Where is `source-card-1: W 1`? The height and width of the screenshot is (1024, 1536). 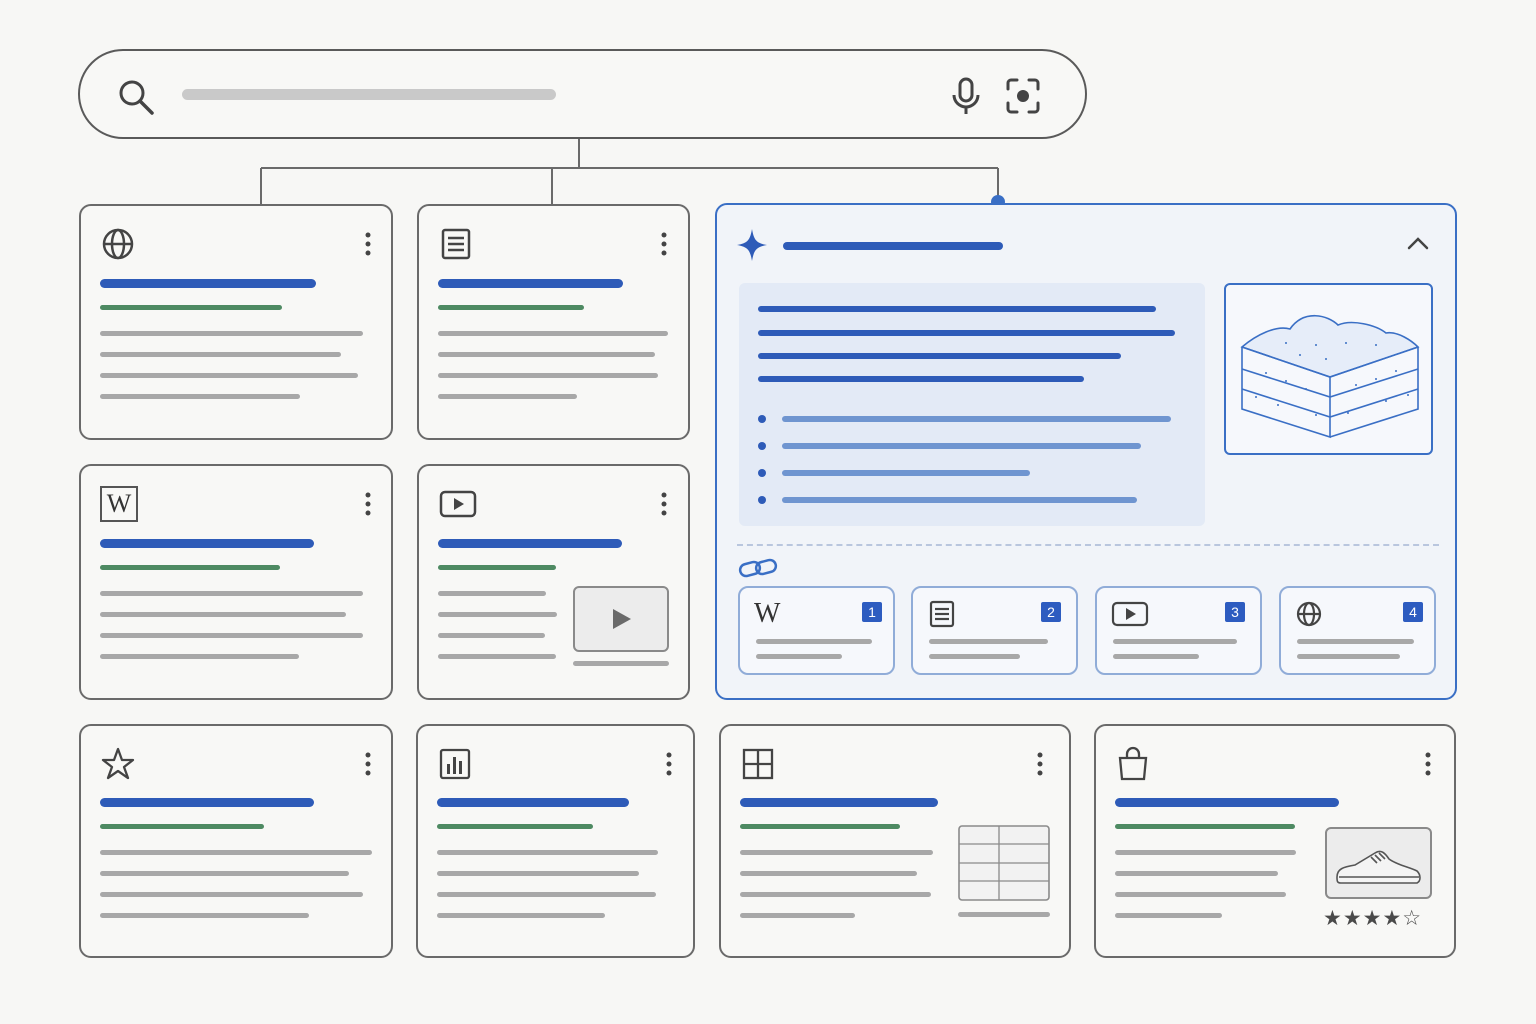
source-card-1: W 1 is located at coordinates (816, 630).